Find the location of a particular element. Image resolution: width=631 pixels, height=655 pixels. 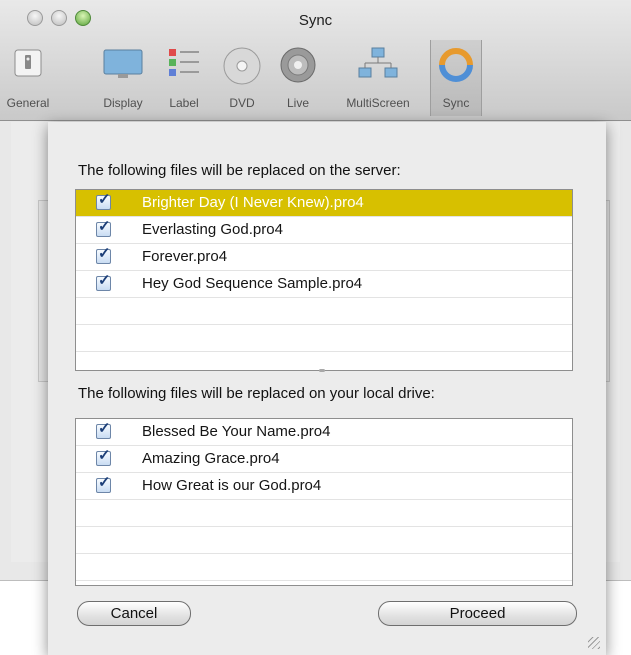

resize-grip-icon is located at coordinates (594, 643).